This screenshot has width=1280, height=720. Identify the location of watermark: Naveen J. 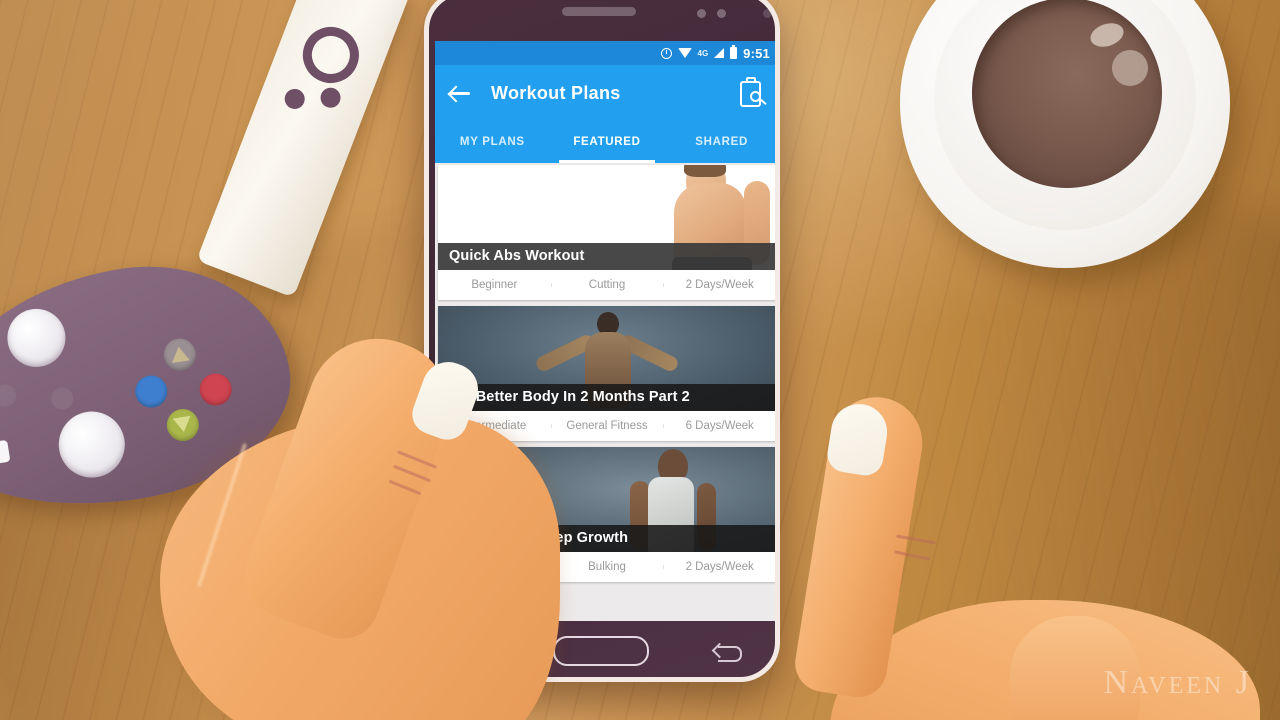
(1177, 682).